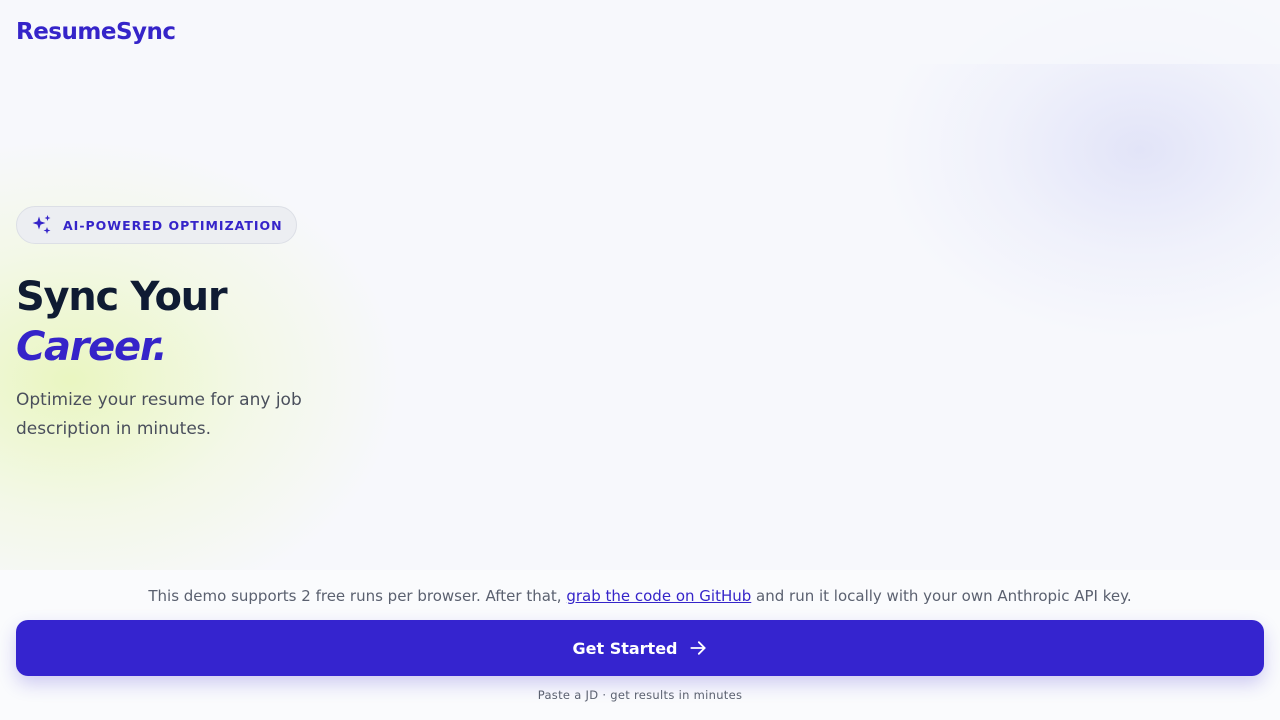 Image resolution: width=1280 pixels, height=720 pixels. I want to click on app-logo: ResumeSync, so click(96, 32).